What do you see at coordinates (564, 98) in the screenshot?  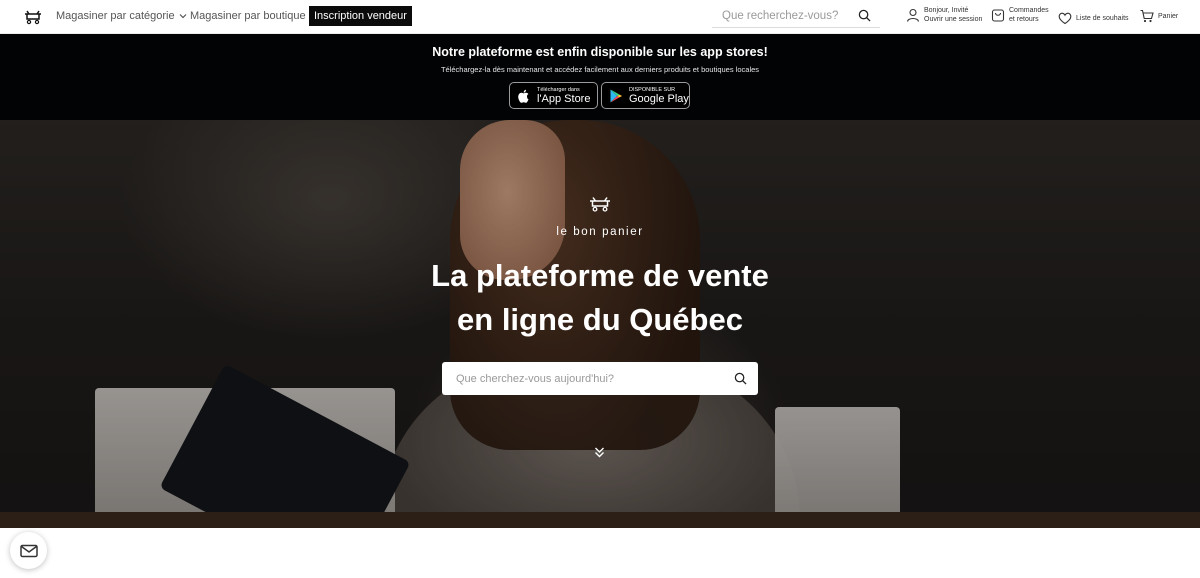 I see `app-store-label: l'App Store` at bounding box center [564, 98].